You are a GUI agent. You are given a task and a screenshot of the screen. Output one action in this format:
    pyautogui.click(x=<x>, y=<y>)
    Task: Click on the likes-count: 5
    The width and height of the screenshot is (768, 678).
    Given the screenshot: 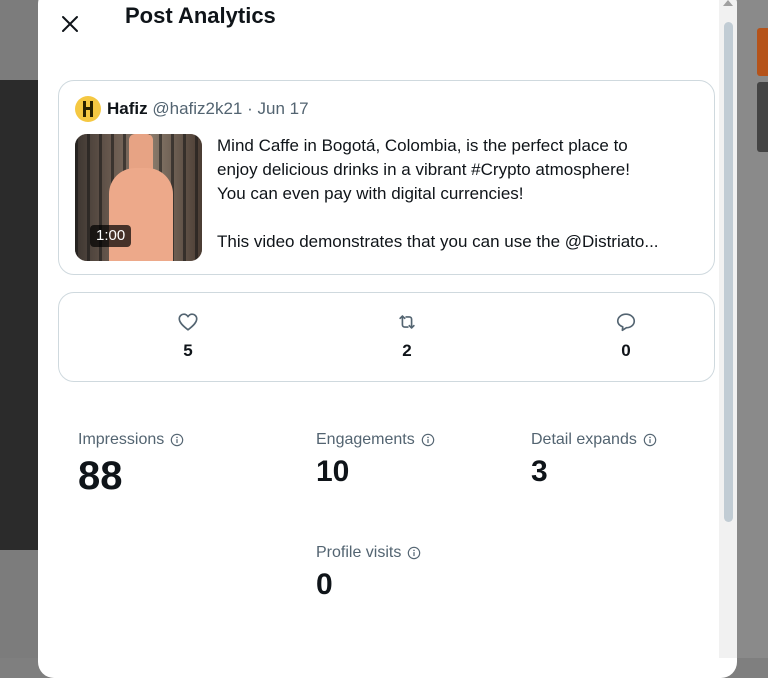 What is the action you would take?
    pyautogui.click(x=188, y=350)
    